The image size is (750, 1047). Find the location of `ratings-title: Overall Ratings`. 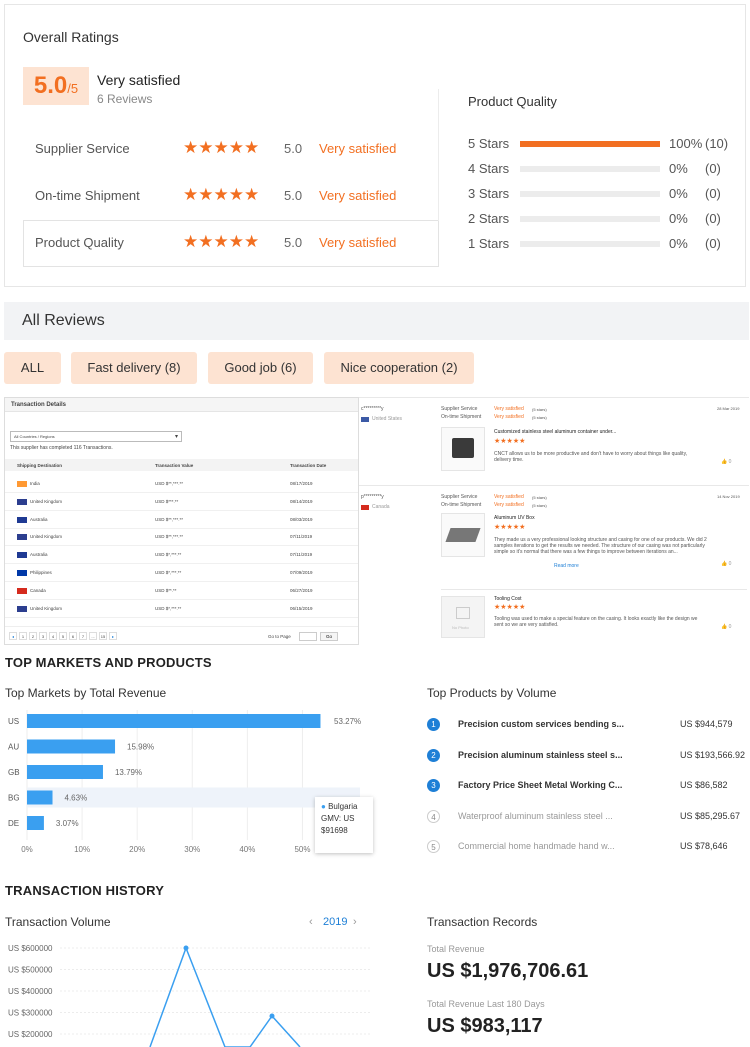

ratings-title: Overall Ratings is located at coordinates (71, 37).